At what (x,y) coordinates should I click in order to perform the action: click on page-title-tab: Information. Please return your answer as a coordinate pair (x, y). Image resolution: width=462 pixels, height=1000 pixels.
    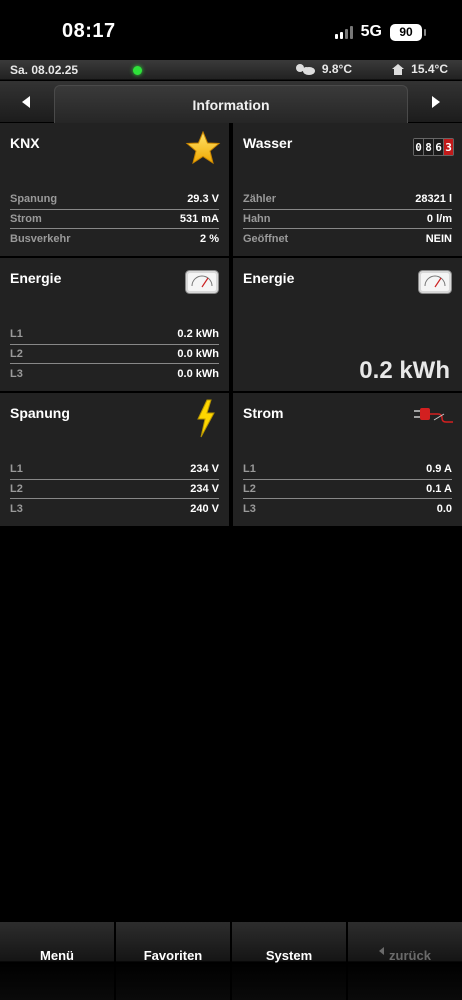
    Looking at the image, I should click on (231, 104).